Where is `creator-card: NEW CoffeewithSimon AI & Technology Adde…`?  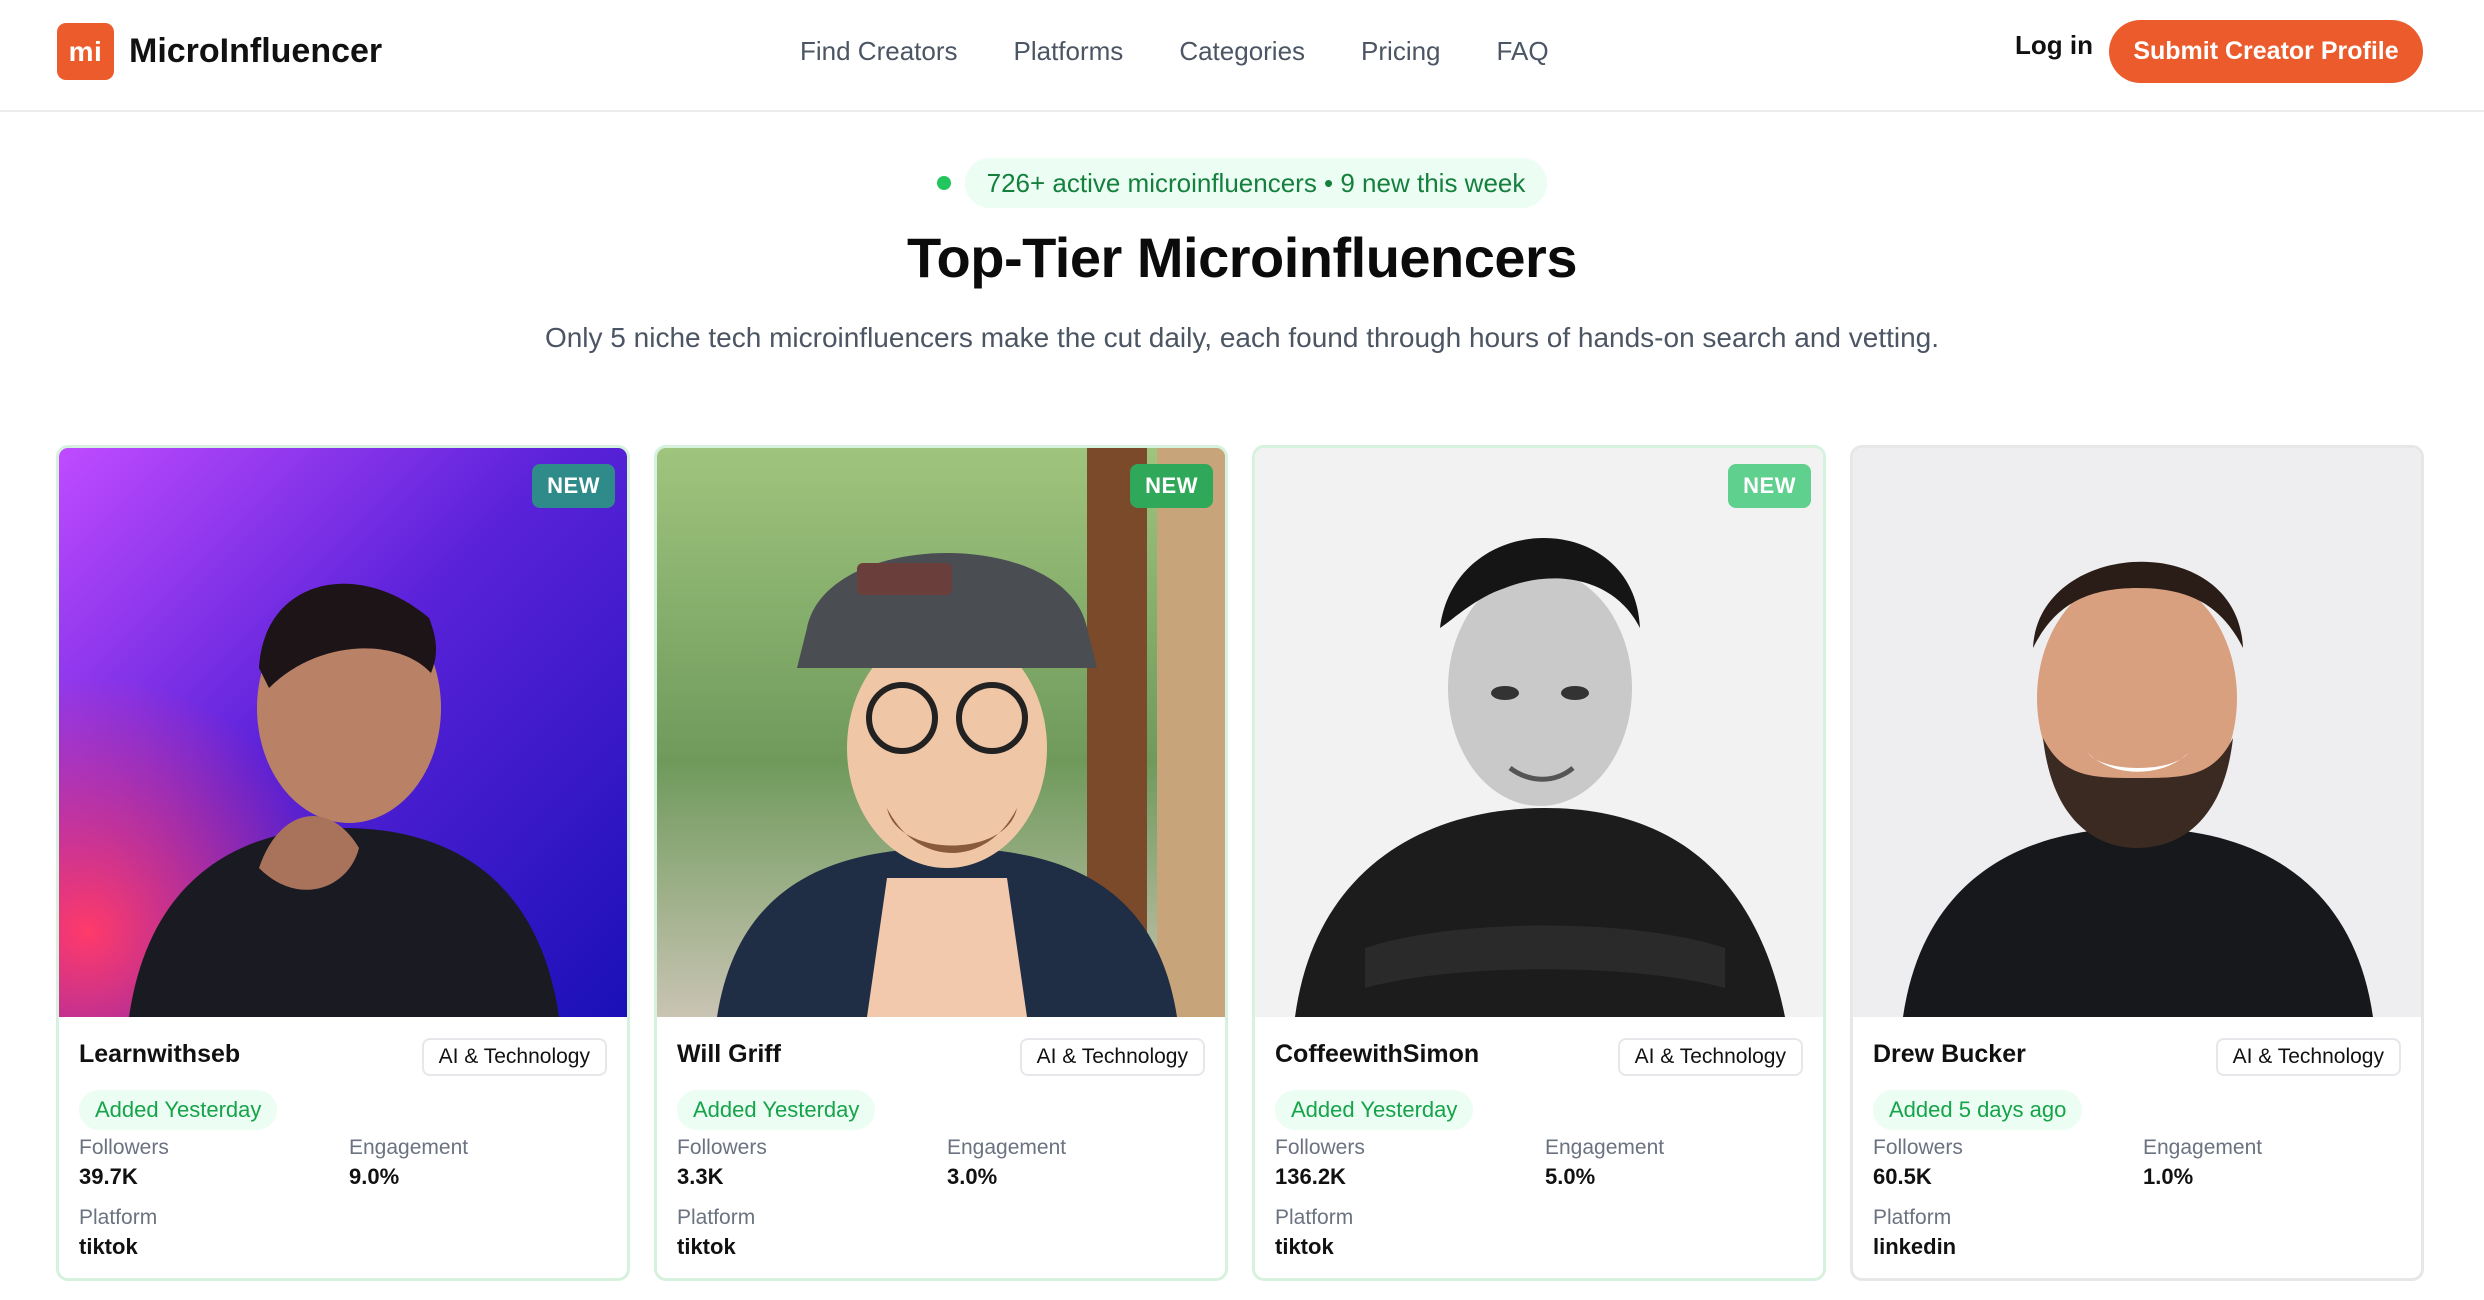 creator-card: NEW CoffeewithSimon AI & Technology Adde… is located at coordinates (1539, 863).